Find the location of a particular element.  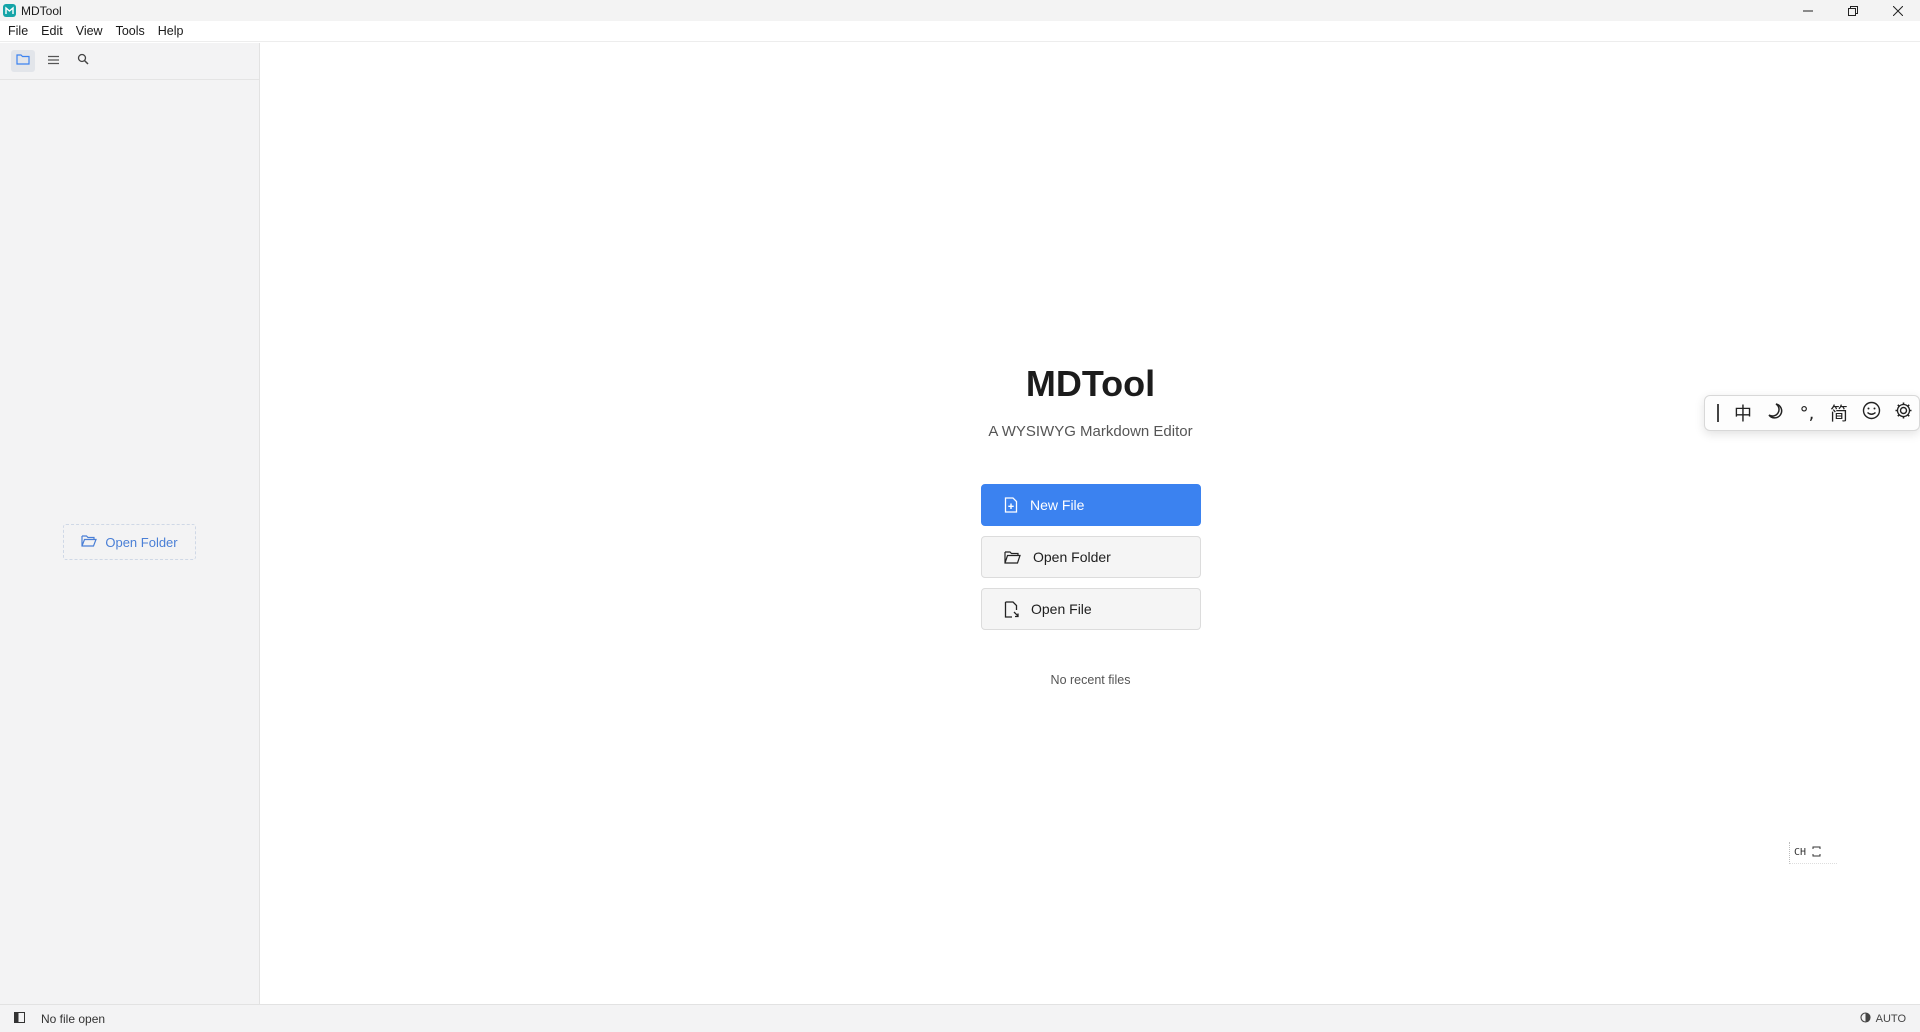

smiley-icon is located at coordinates (1871, 413).